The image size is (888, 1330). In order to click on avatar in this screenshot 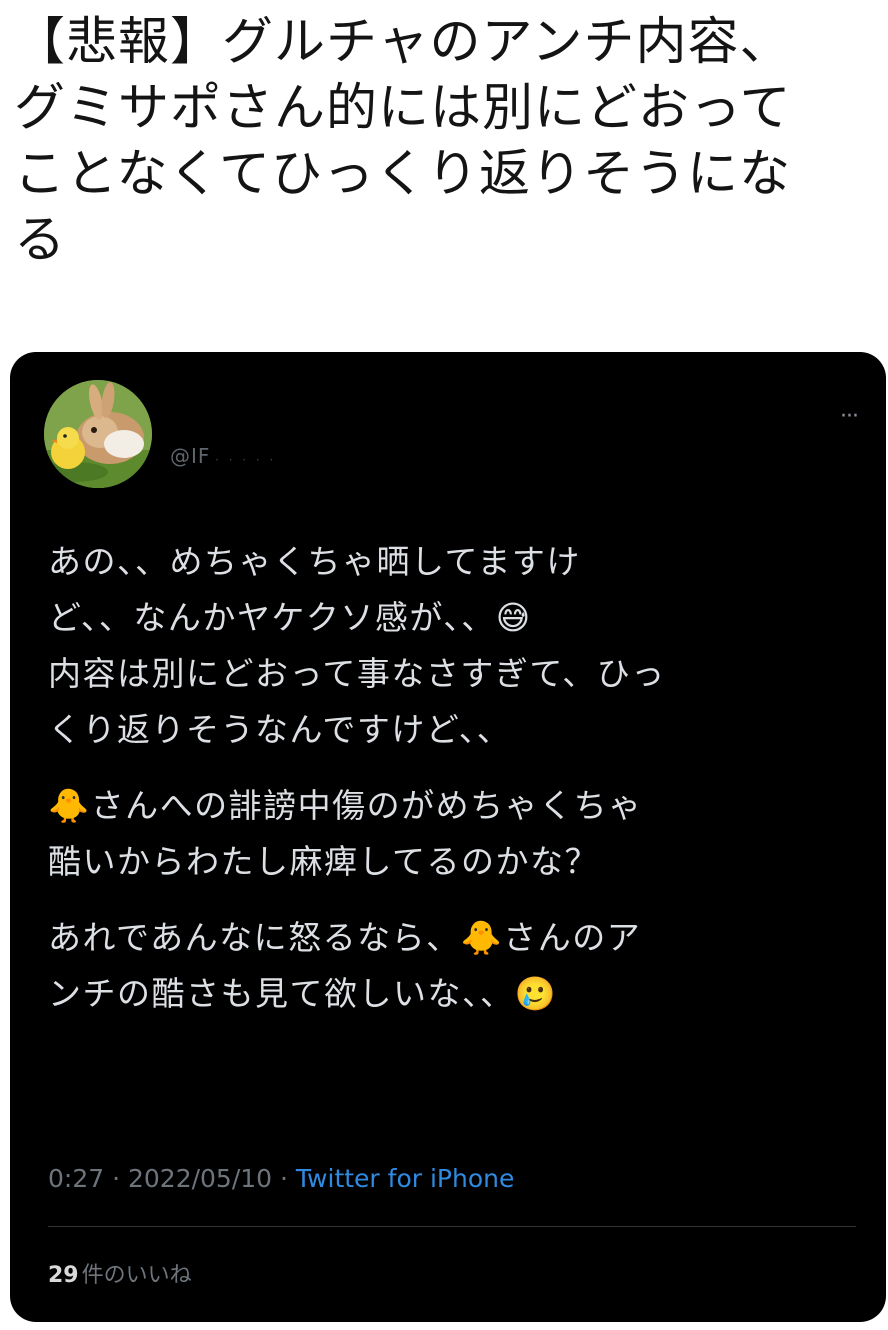, I will do `click(98, 434)`.